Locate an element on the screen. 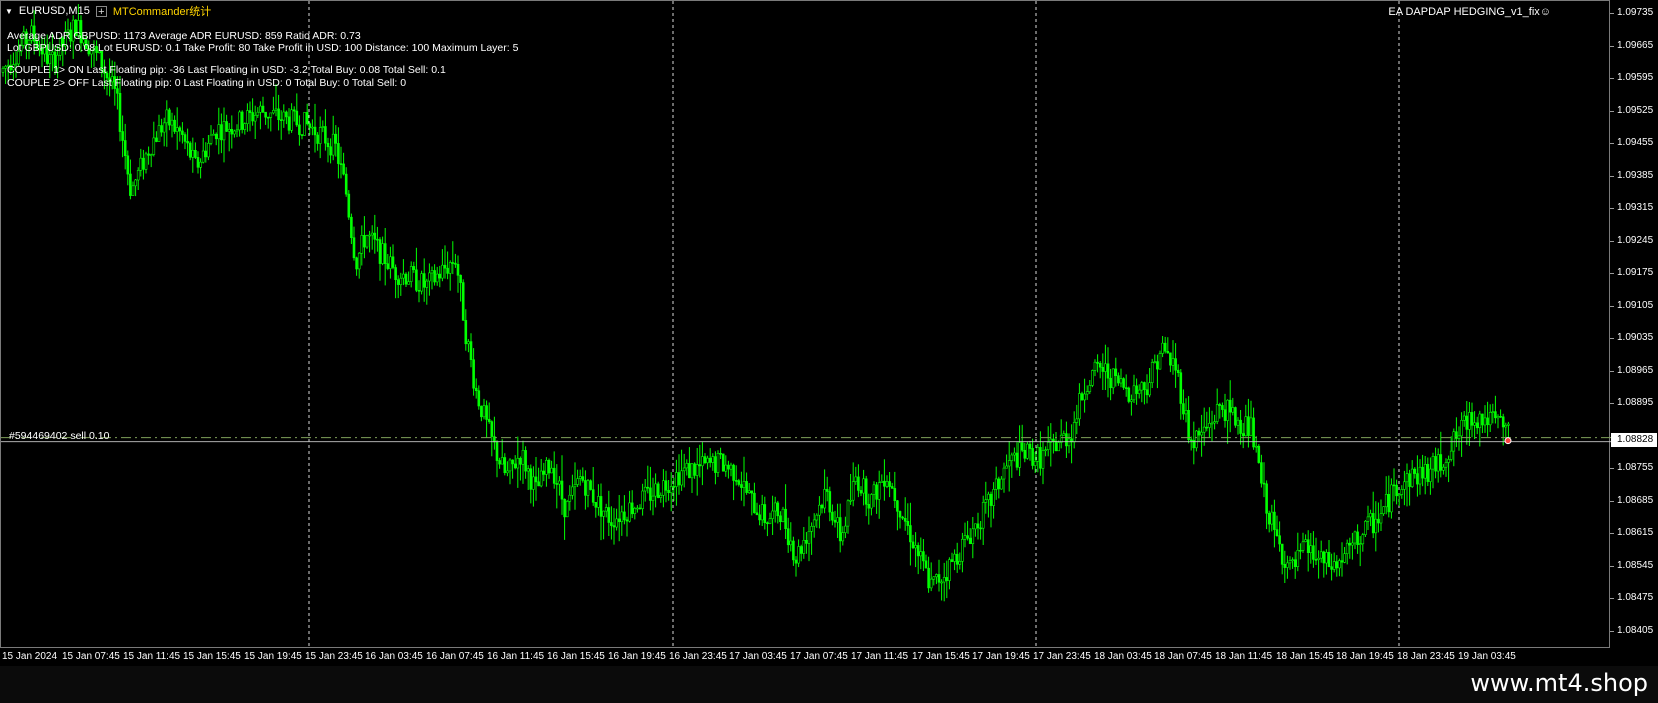 This screenshot has height=703, width=1658. time-label: 15 Jan 11:45 is located at coordinates (152, 656).